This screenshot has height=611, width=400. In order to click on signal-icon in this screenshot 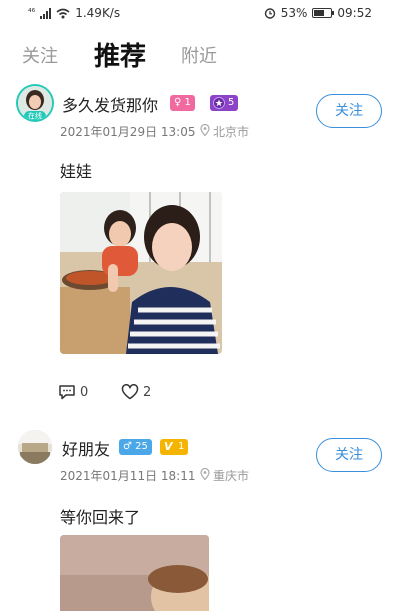, I will do `click(46, 13)`.